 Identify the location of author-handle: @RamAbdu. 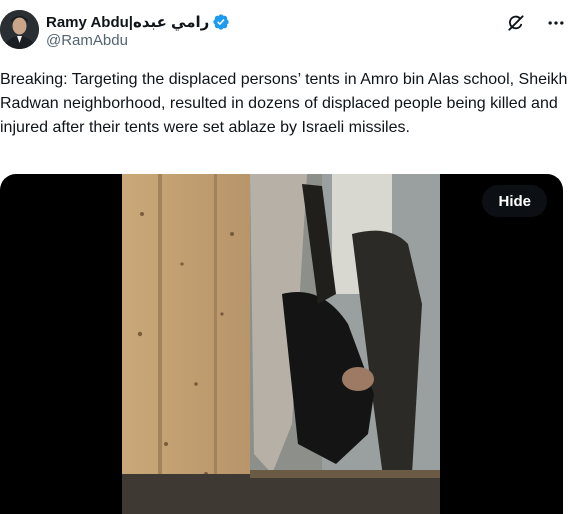
(87, 40).